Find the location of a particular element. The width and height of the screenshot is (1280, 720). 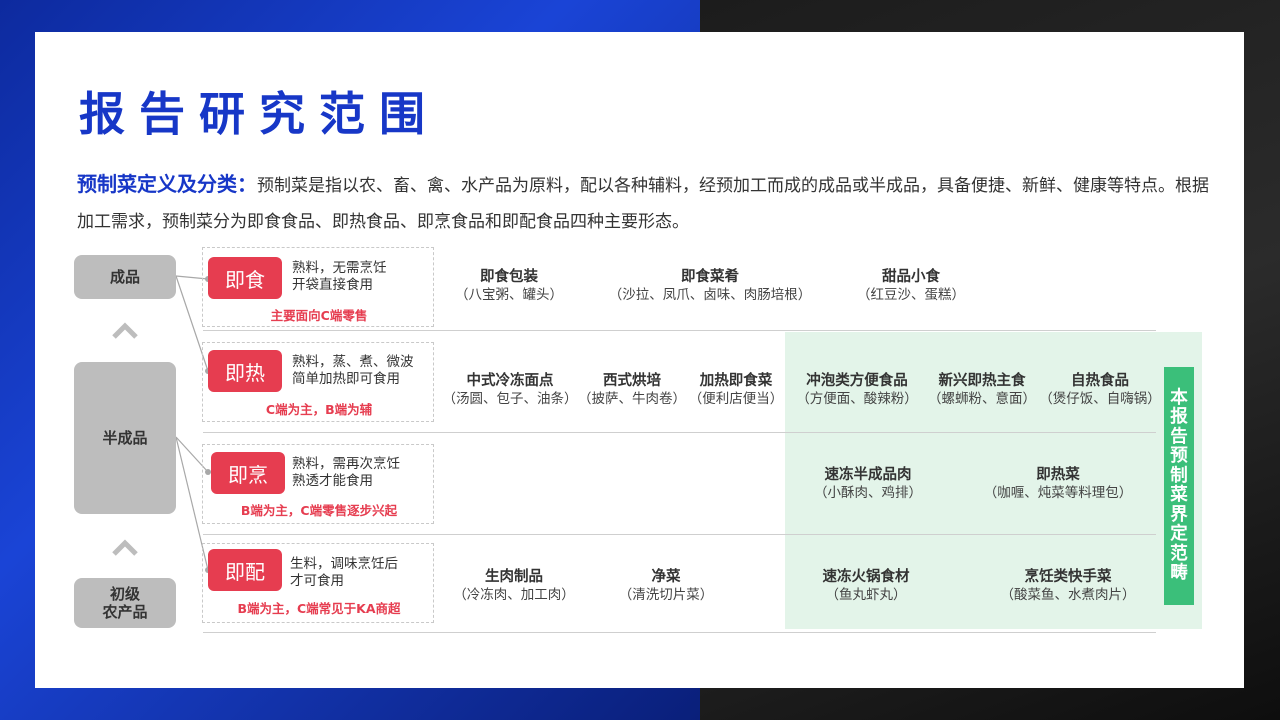

product-item: 速冻火锅食材 （鱼丸虾丸） is located at coordinates (866, 586).